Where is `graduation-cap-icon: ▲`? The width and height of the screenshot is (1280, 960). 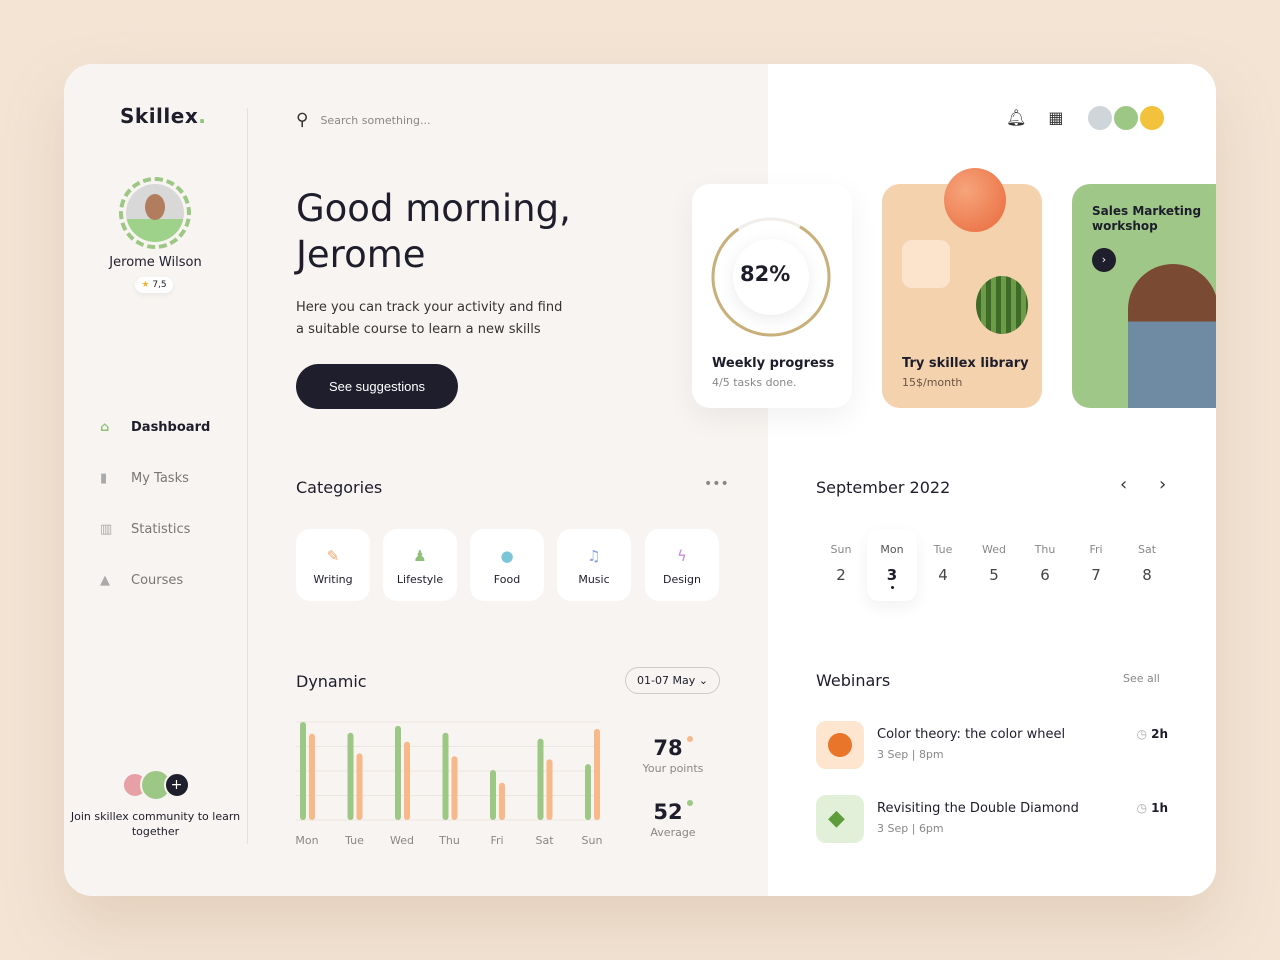 graduation-cap-icon: ▲ is located at coordinates (105, 580).